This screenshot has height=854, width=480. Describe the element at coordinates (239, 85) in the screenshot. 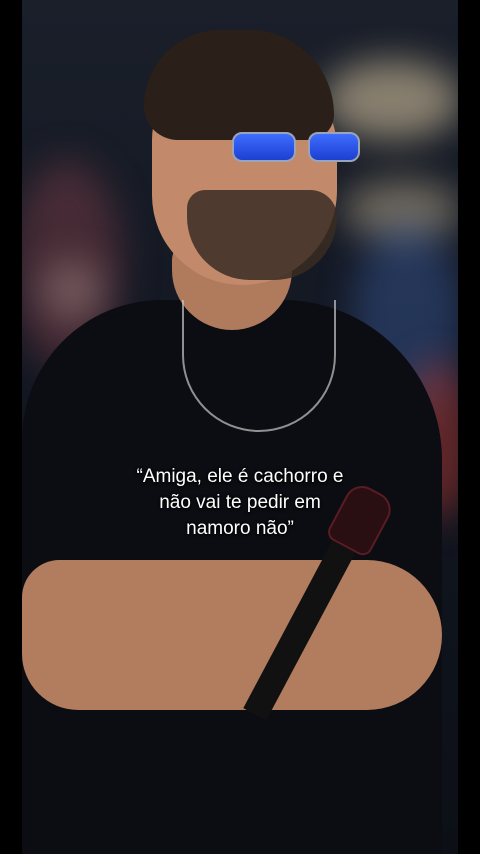

I see `hair` at that location.